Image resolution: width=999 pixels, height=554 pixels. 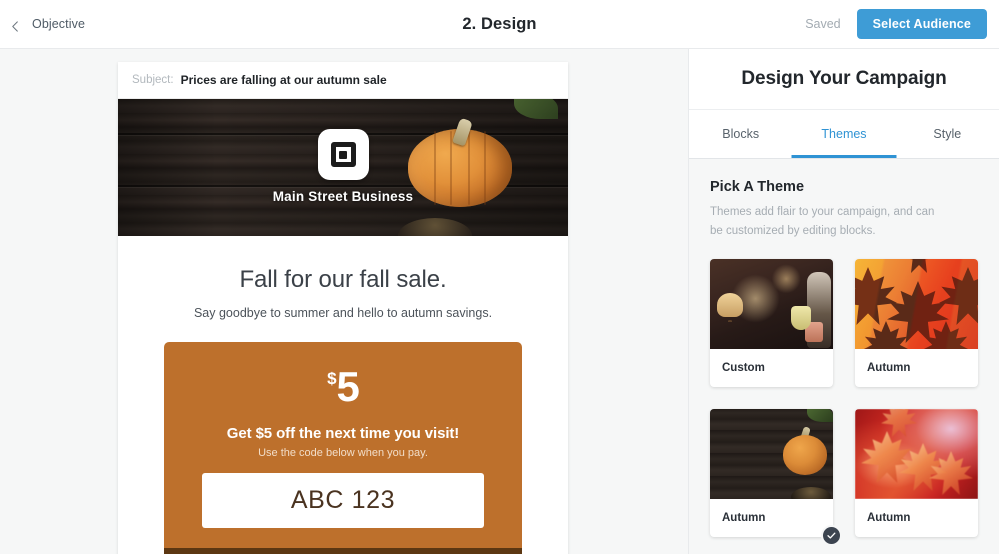 I want to click on select-audience-button: Select Audience, so click(x=921, y=24).